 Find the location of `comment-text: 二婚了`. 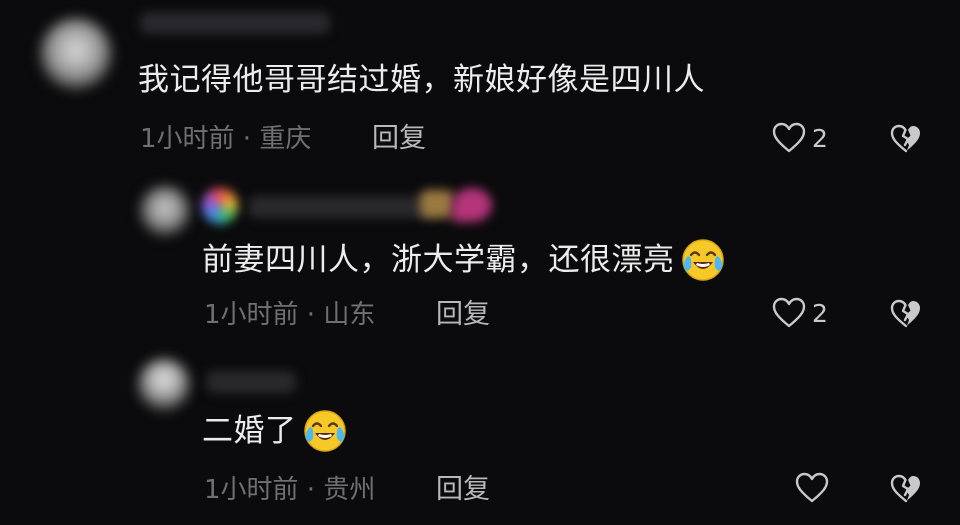

comment-text: 二婚了 is located at coordinates (274, 431).